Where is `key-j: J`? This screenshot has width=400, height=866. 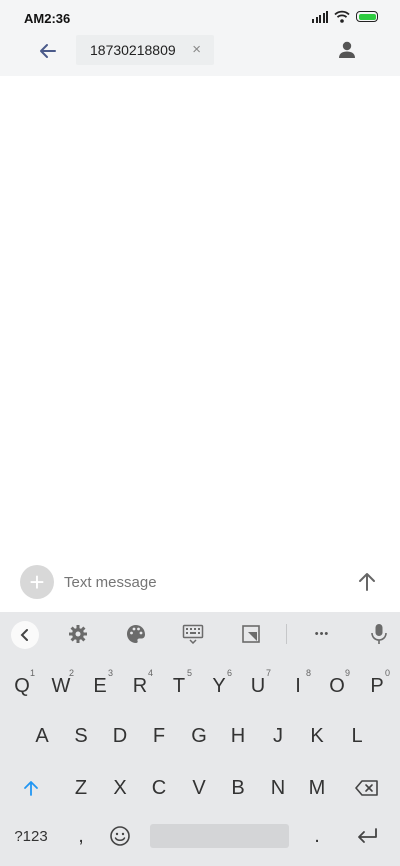
key-j: J is located at coordinates (278, 736).